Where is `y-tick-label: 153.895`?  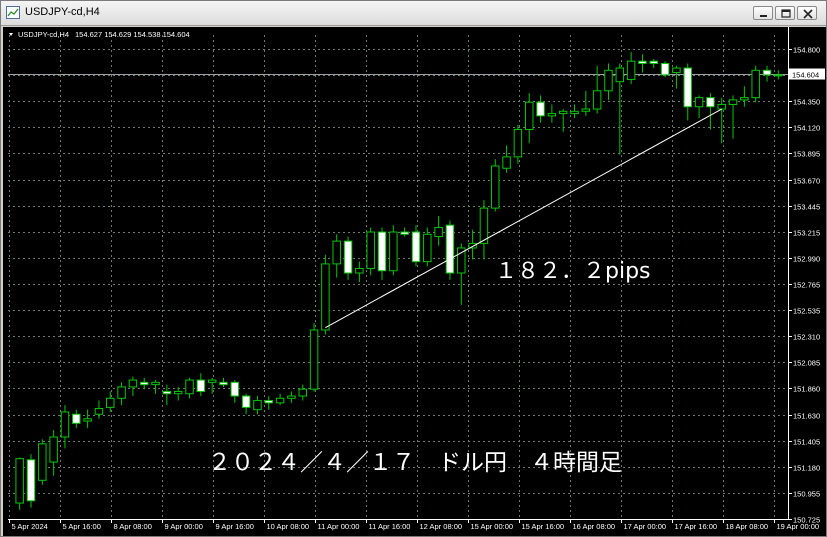
y-tick-label: 153.895 is located at coordinates (806, 154).